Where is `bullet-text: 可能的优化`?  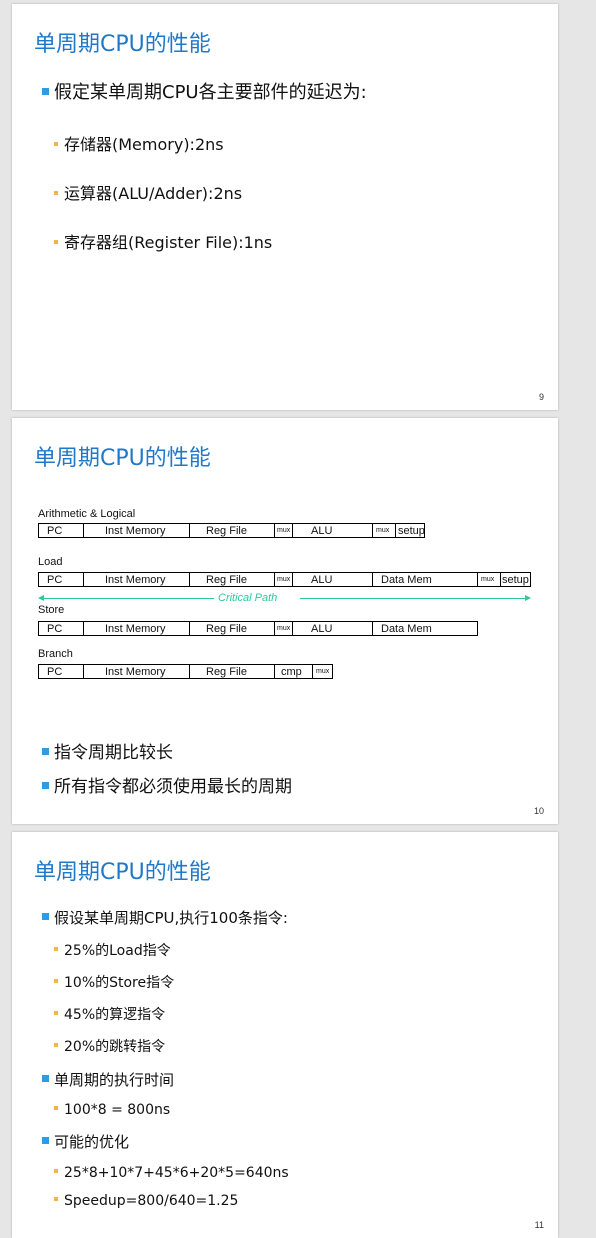 bullet-text: 可能的优化 is located at coordinates (92, 1142).